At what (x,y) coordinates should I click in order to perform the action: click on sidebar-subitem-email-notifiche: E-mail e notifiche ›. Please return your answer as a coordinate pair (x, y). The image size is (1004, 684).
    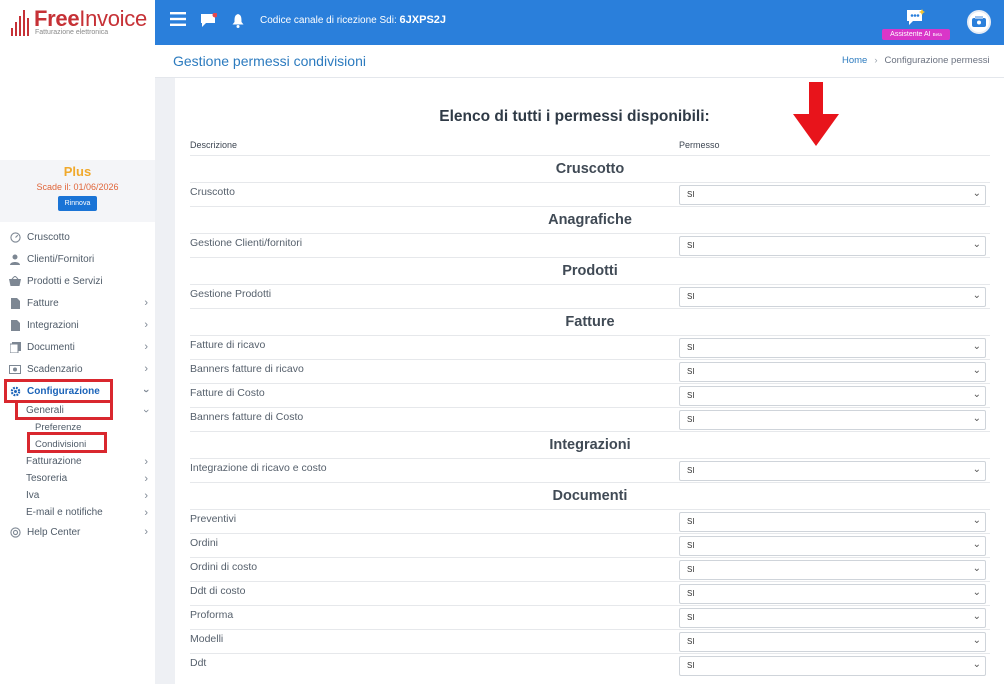
    Looking at the image, I should click on (77, 512).